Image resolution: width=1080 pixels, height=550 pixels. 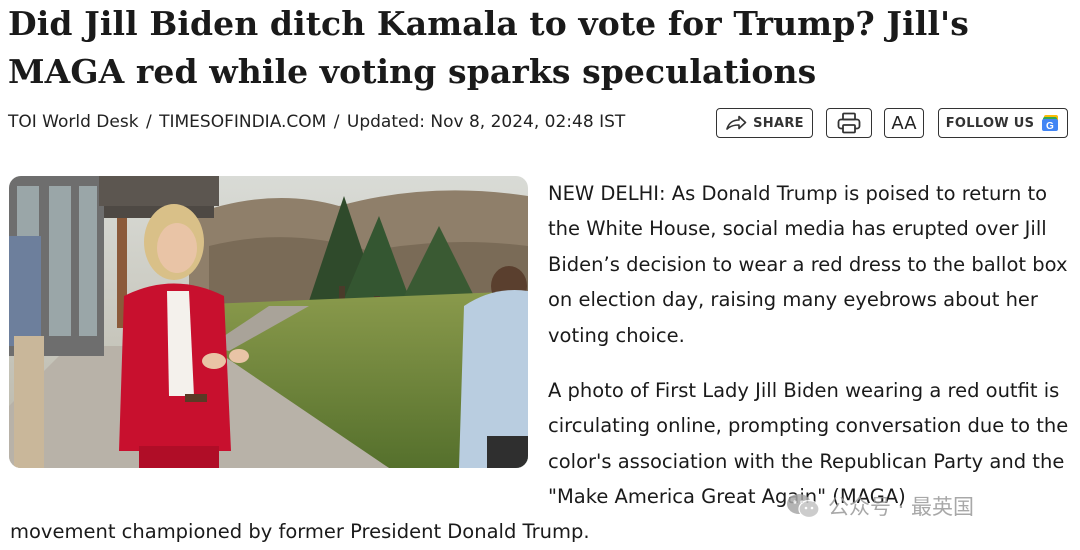 I want to click on wechat-icon, so click(x=803, y=506).